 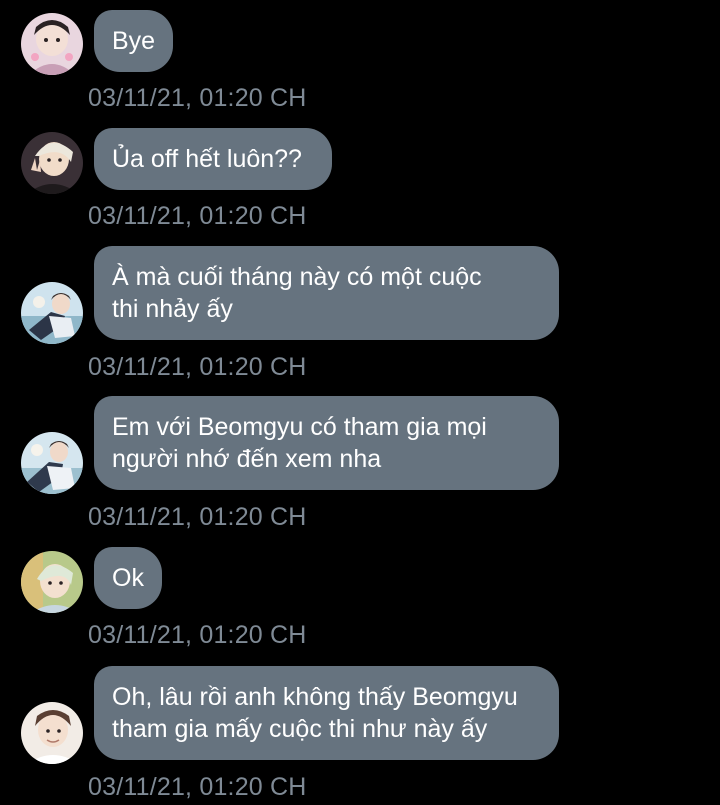 What do you see at coordinates (297, 277) in the screenshot?
I see `message-text-line: À mà cuối tháng này có một cuộc` at bounding box center [297, 277].